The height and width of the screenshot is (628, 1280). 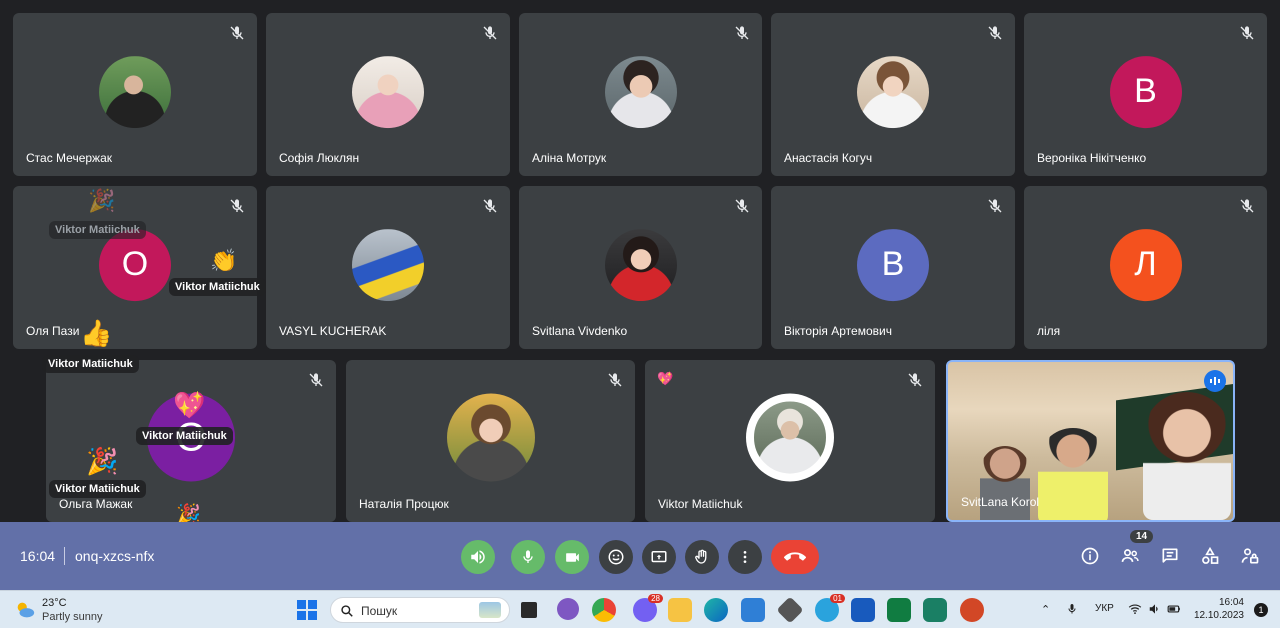 I want to click on search-icon, so click(x=347, y=611).